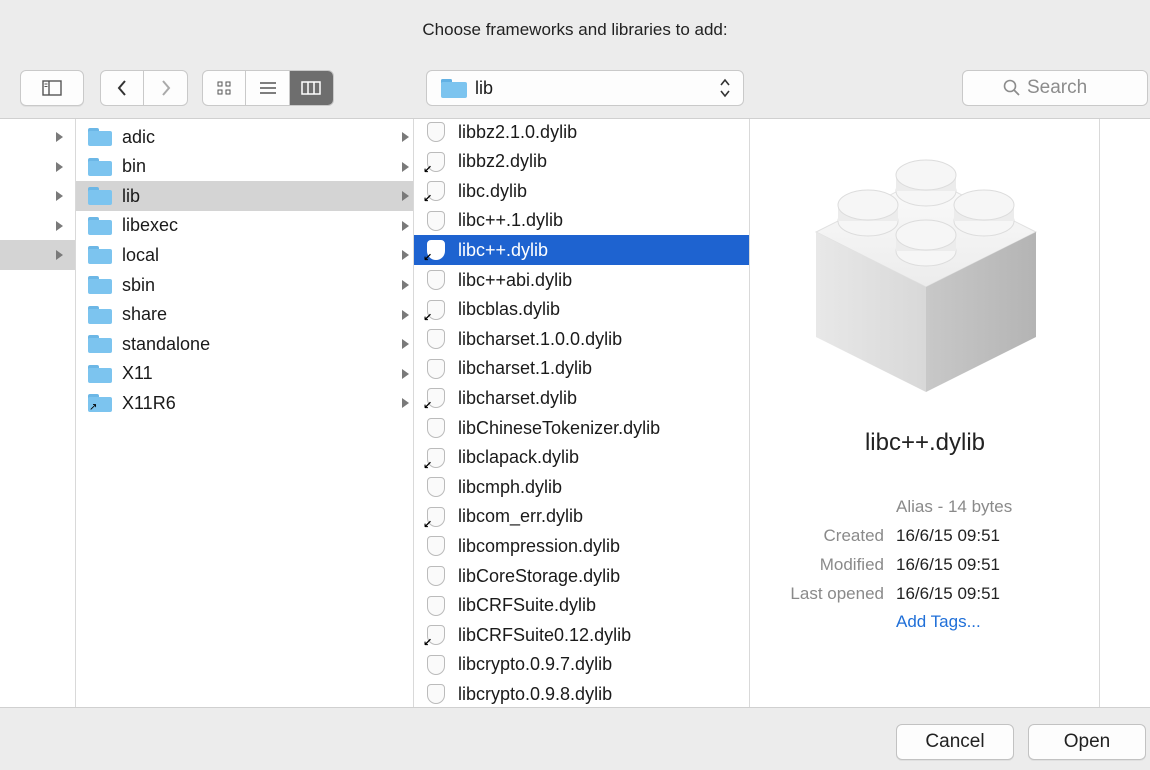 Image resolution: width=1150 pixels, height=770 pixels. Describe the element at coordinates (581, 162) in the screenshot. I see `library-row: ↙ libbz2.dylib` at that location.